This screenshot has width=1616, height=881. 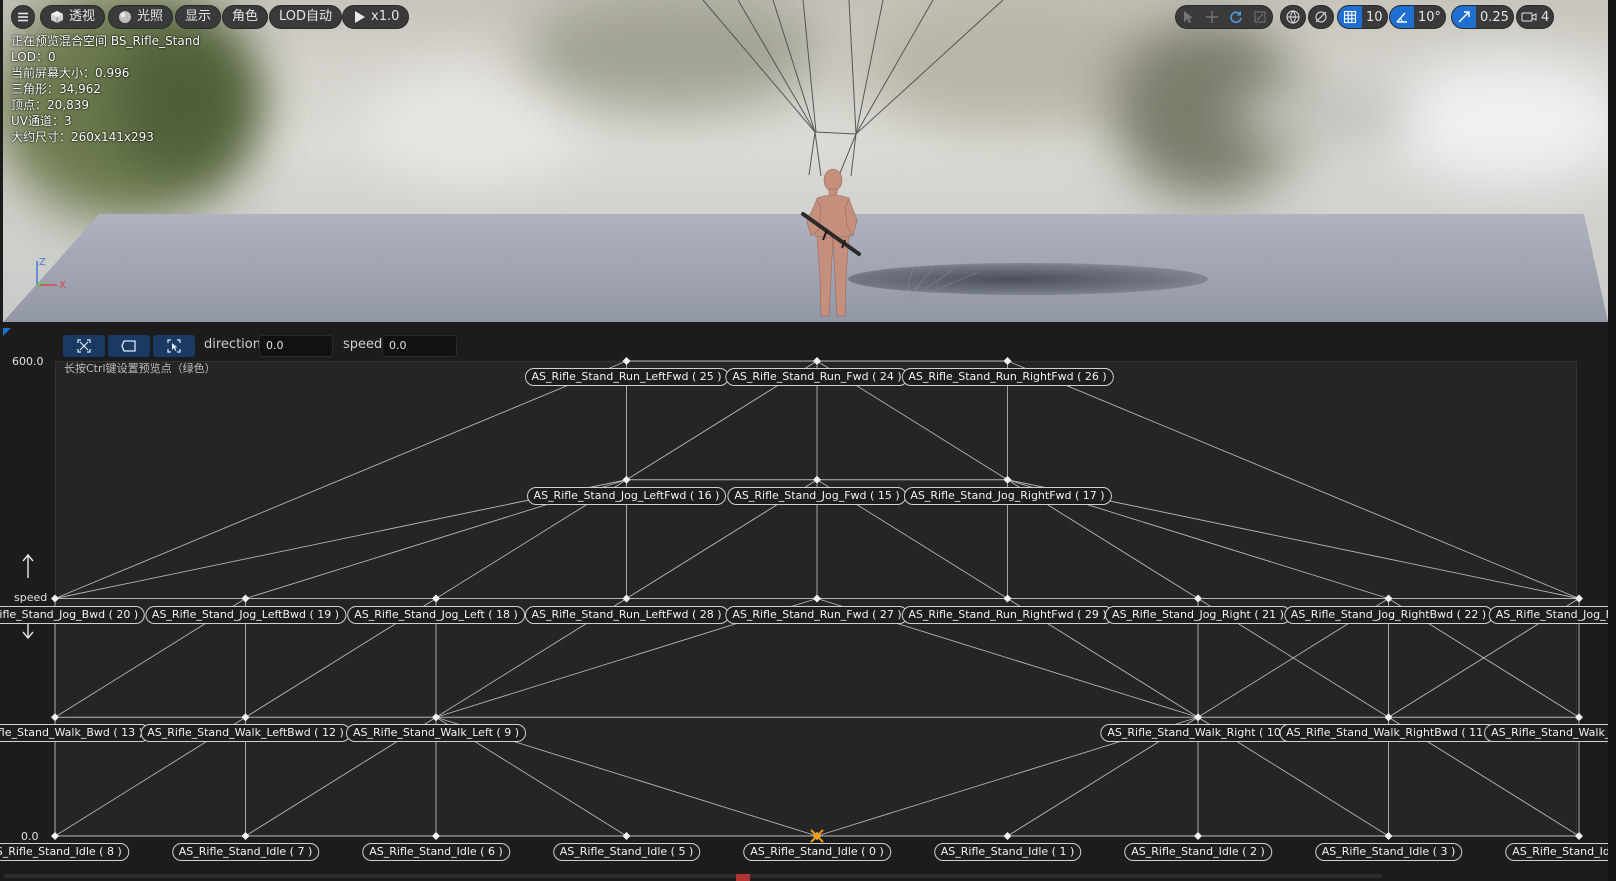 I want to click on sample-label: AS_Rifle_Stand_Walk_RightBwd ( 11 ), so click(x=1388, y=733).